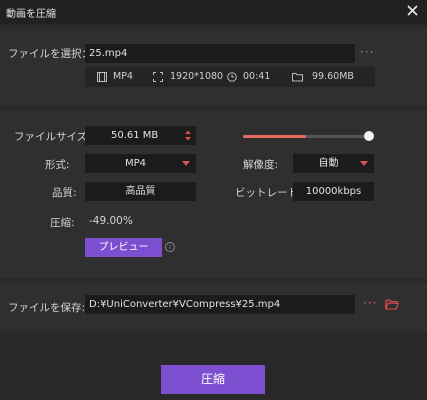 This screenshot has width=427, height=400. What do you see at coordinates (213, 379) in the screenshot?
I see `compress-button: 圧縮` at bounding box center [213, 379].